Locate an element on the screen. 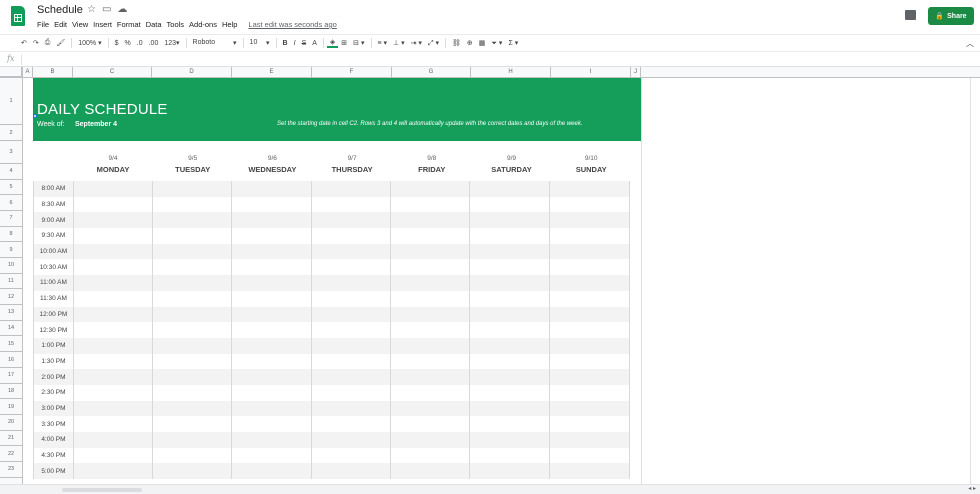 This screenshot has height=494, width=980. strikethrough-button: S is located at coordinates (304, 43).